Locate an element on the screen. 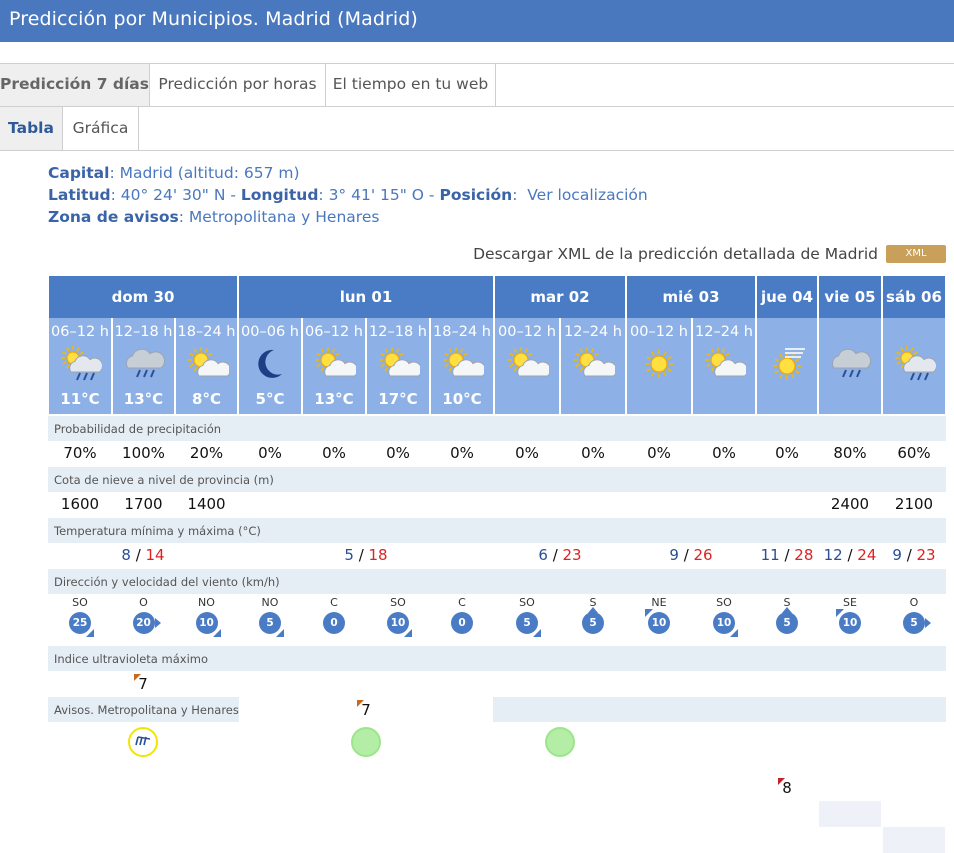 This screenshot has height=853, width=954. aviso-wind-yellow-icon is located at coordinates (143, 742).